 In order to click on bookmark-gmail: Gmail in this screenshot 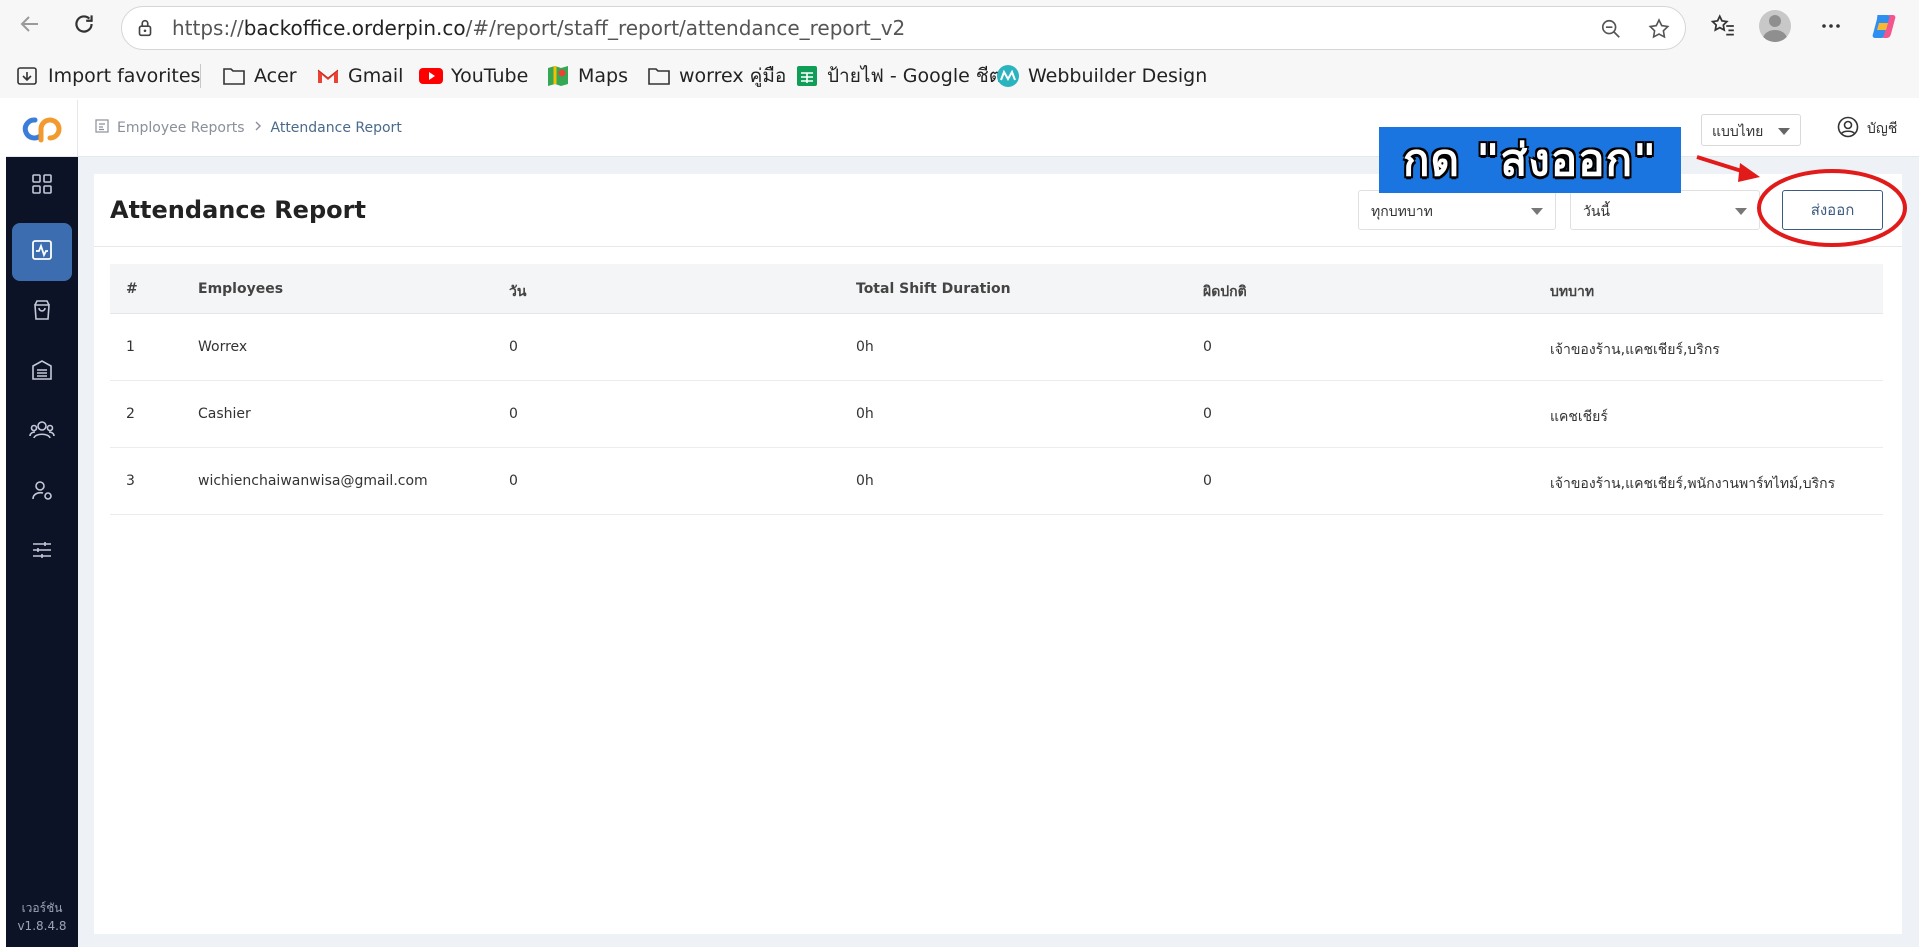, I will do `click(359, 76)`.